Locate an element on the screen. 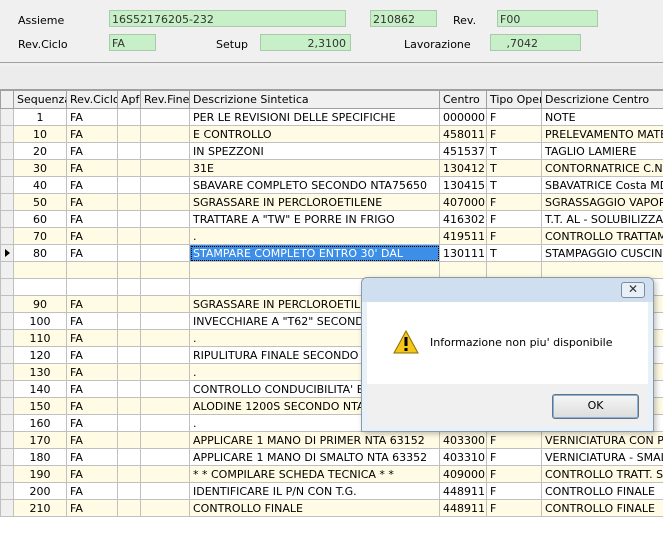 This screenshot has width=663, height=552. column-header-descrizione: Descrizione Sintetica is located at coordinates (314, 99).